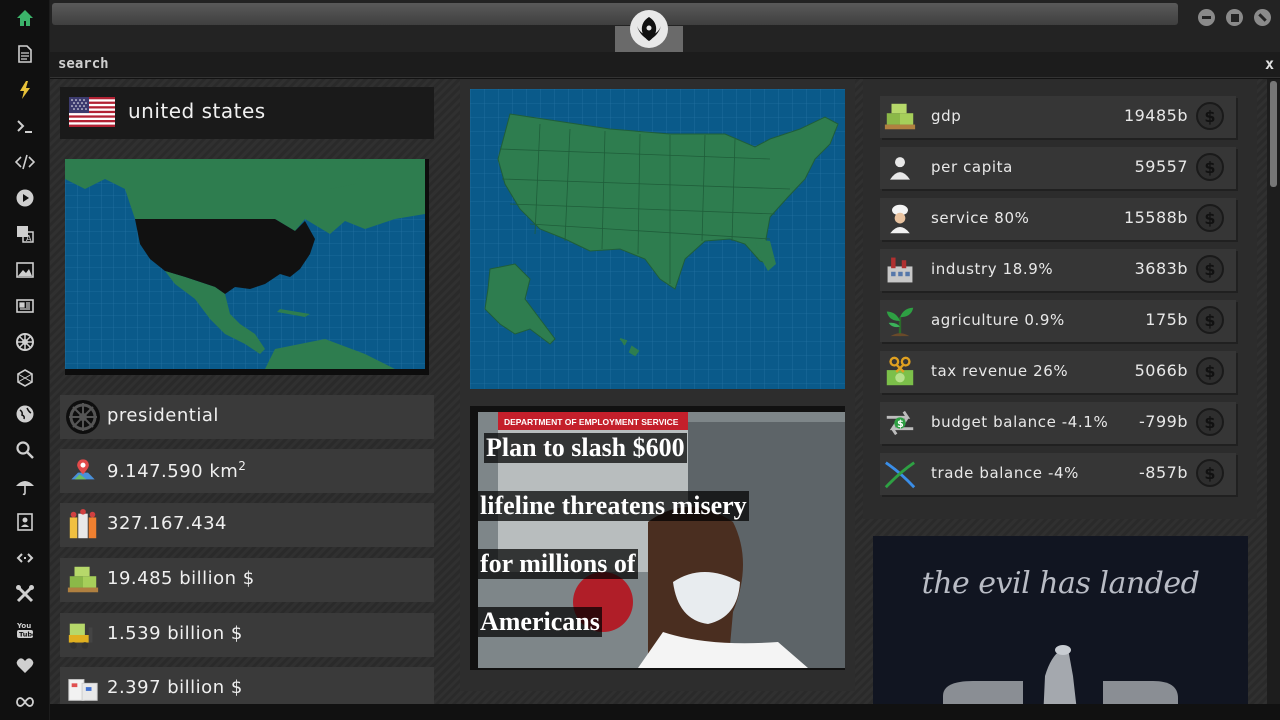 This screenshot has height=720, width=1280. I want to click on money-cut-icon, so click(900, 372).